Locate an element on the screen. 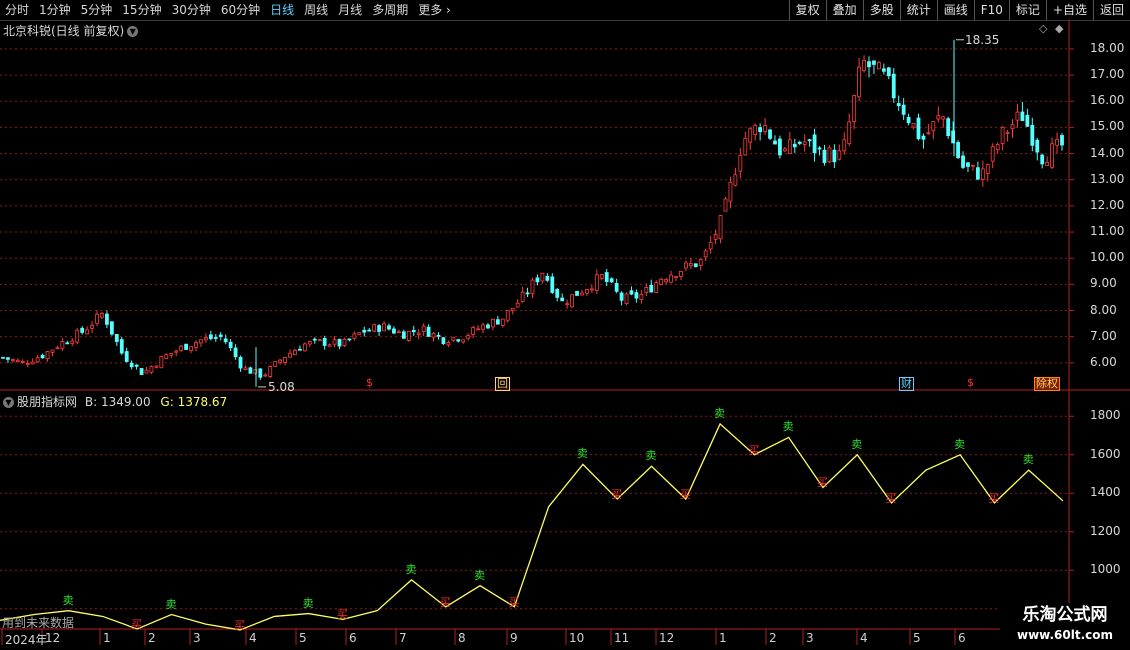 Image resolution: width=1130 pixels, height=650 pixels. watermark-url: www.60lt.com is located at coordinates (1065, 635).